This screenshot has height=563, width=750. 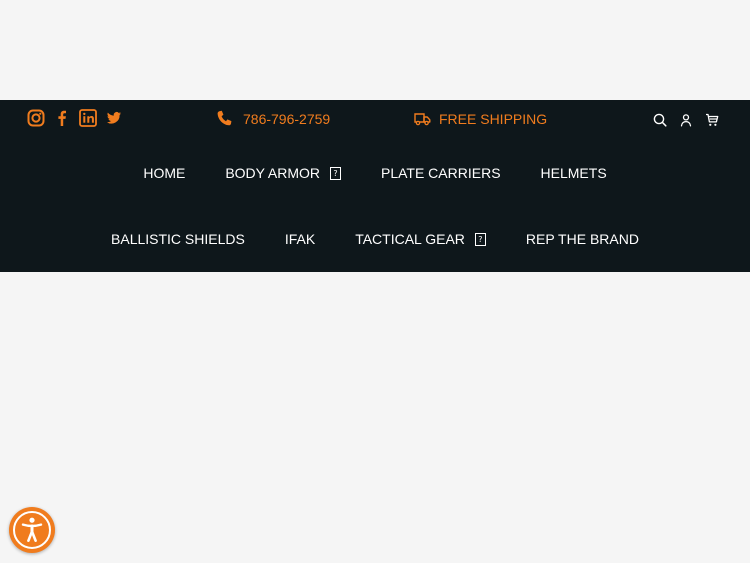 I want to click on nav-item-ifak: IFAK, so click(x=300, y=239).